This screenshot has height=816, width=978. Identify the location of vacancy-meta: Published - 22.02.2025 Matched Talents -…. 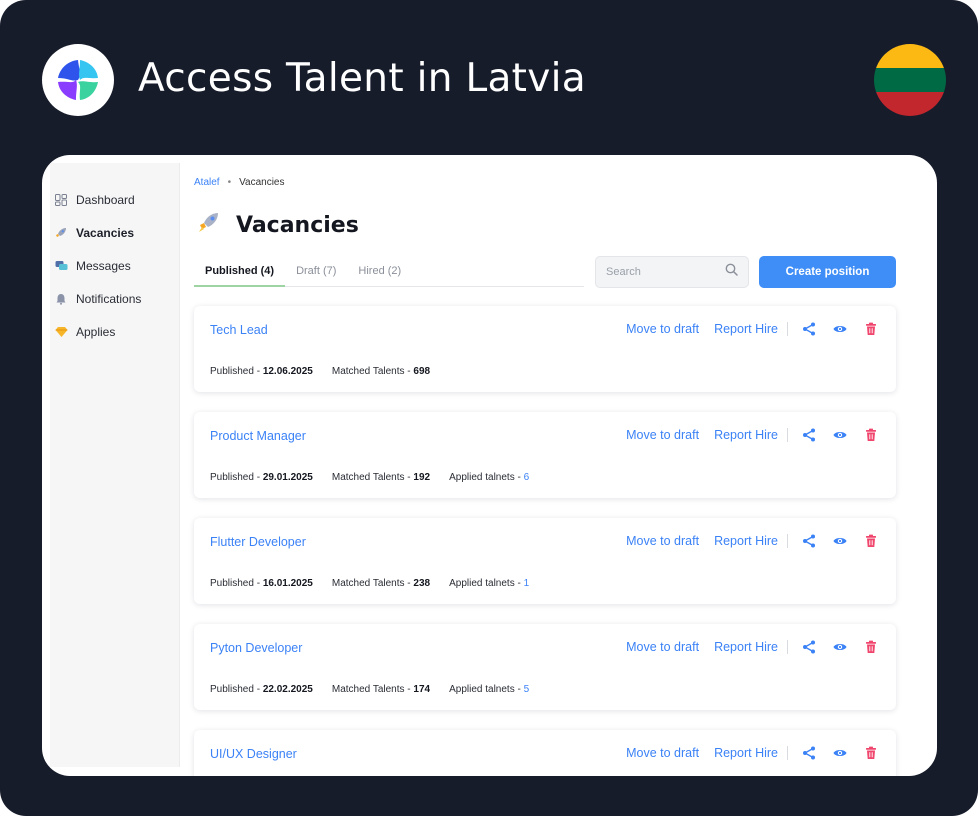
(379, 689).